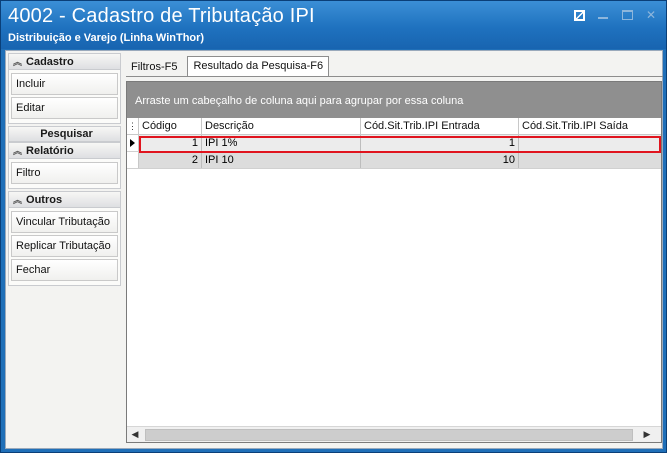  What do you see at coordinates (627, 15) in the screenshot?
I see `maximize-icon` at bounding box center [627, 15].